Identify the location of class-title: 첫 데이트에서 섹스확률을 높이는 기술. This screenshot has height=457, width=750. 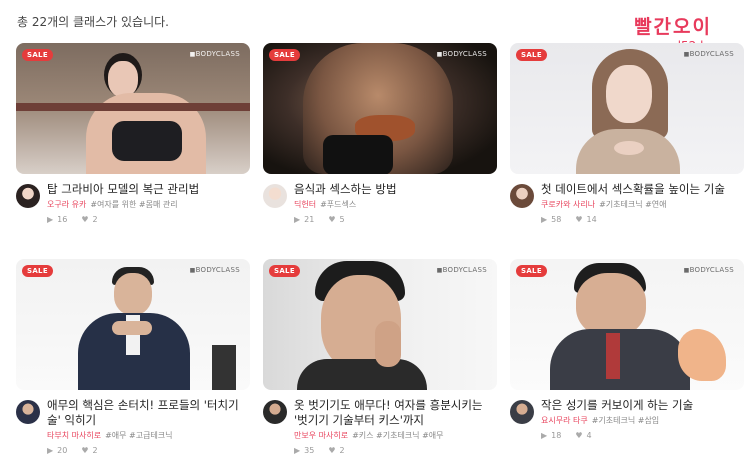
(642, 189).